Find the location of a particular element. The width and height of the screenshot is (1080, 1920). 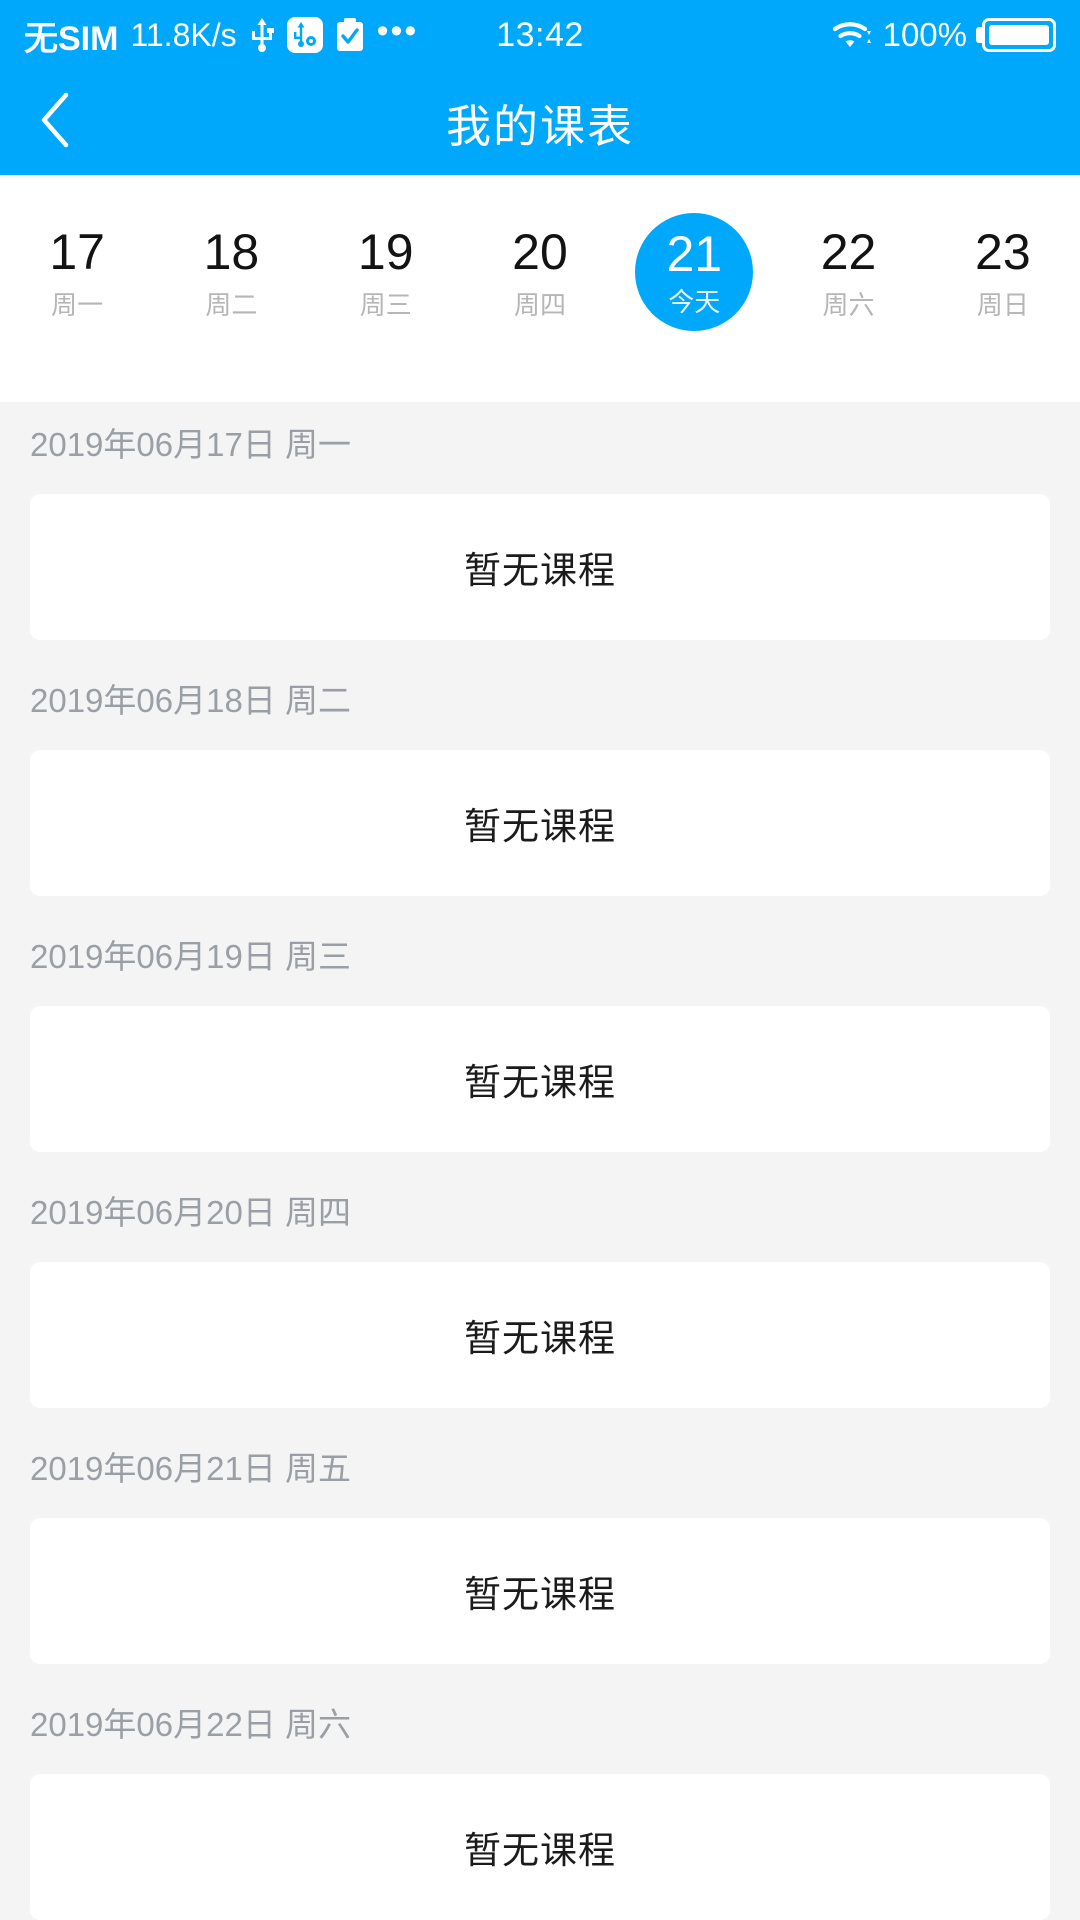

chevron-left-icon is located at coordinates (55, 122).